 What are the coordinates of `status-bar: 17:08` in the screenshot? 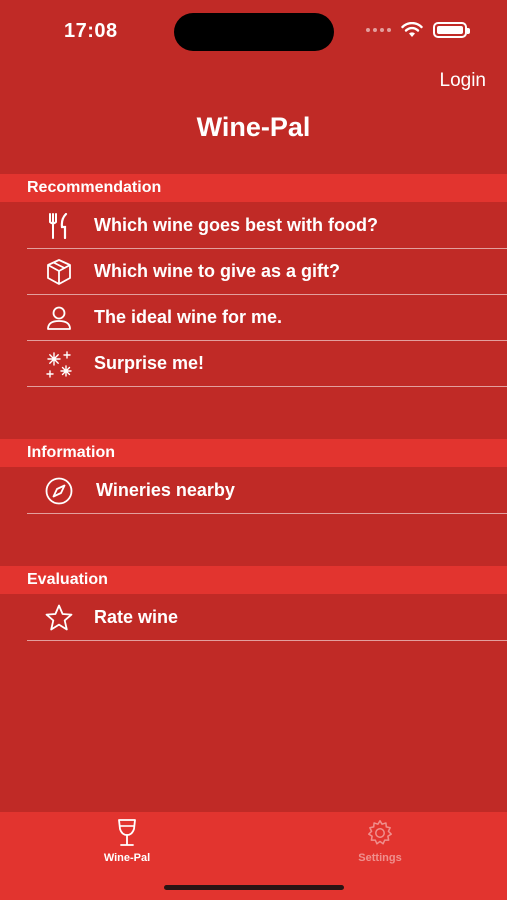 It's located at (253, 30).